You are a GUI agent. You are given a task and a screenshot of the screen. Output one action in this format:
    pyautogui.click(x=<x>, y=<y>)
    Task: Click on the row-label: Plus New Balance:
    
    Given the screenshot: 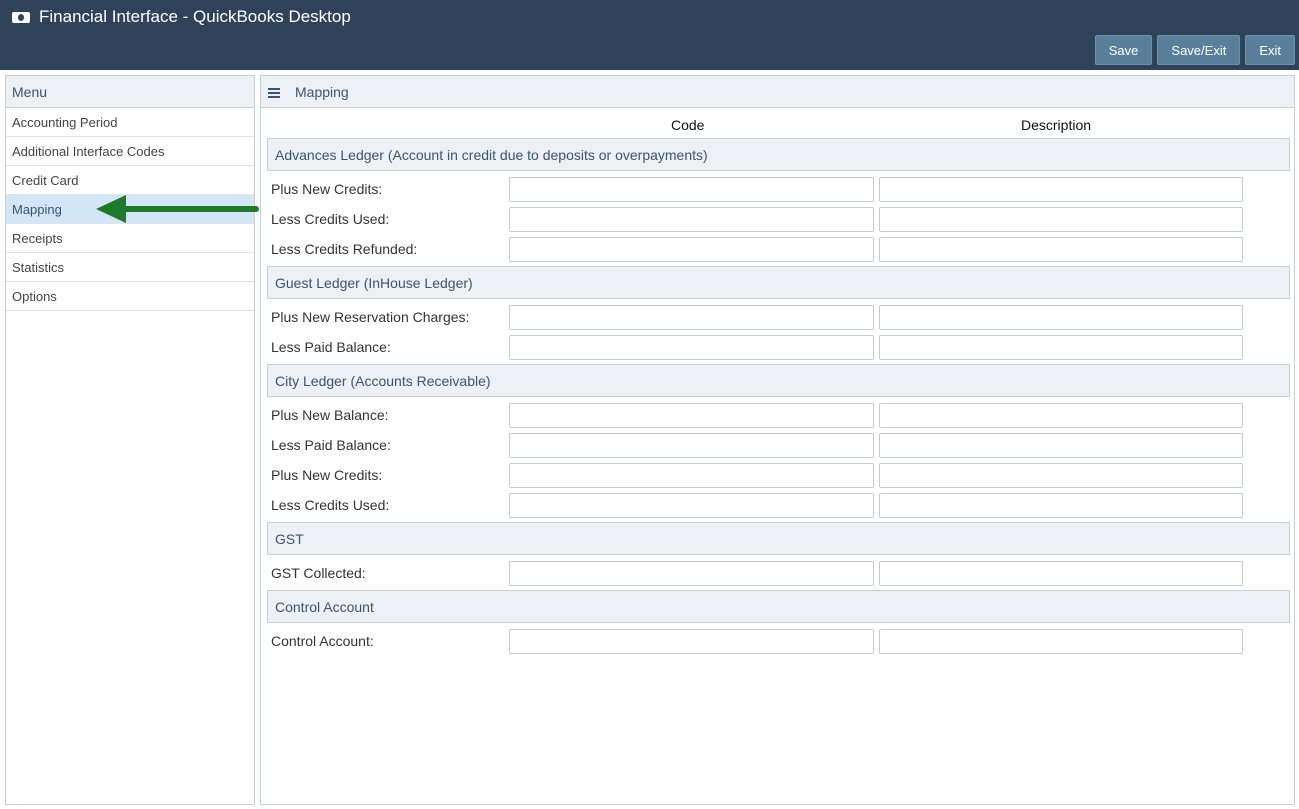 What is the action you would take?
    pyautogui.click(x=330, y=415)
    